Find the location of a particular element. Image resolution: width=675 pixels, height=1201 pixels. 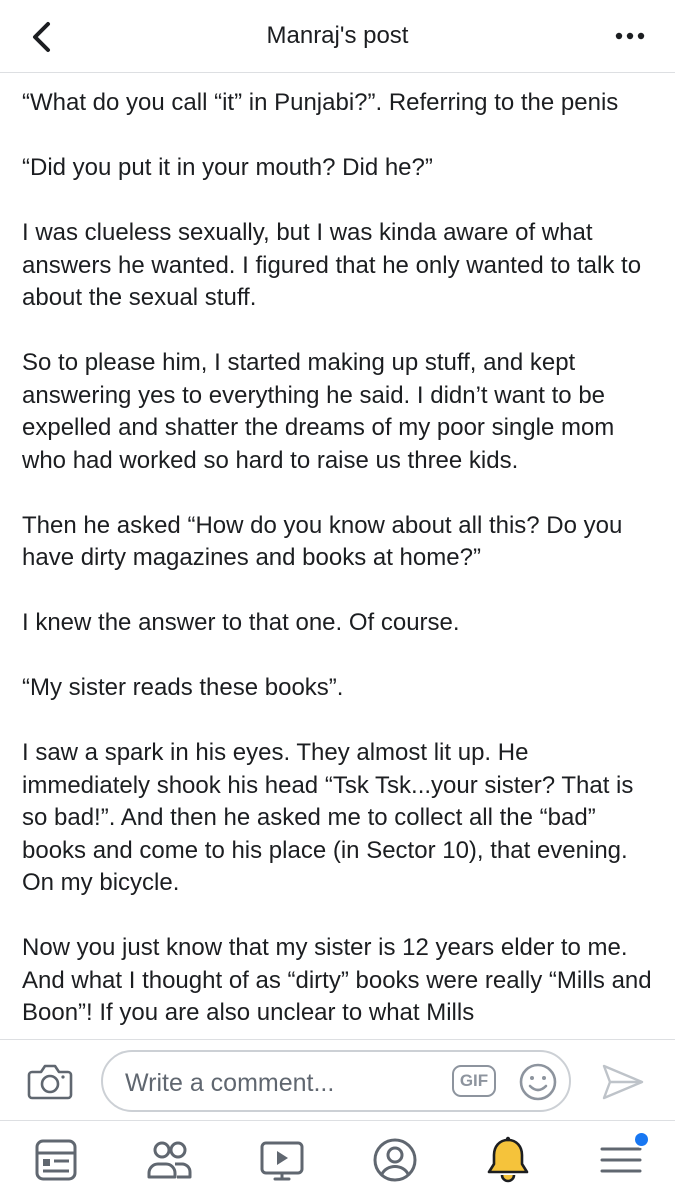

tab-watch is located at coordinates (282, 1160).